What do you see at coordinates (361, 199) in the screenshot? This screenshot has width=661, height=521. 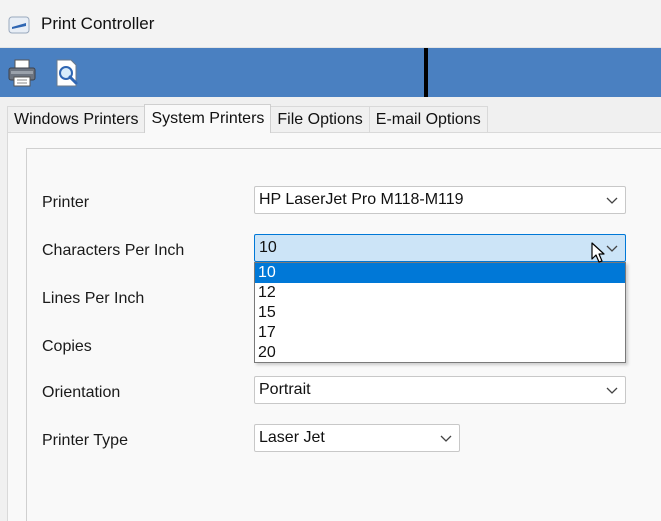 I see `printer-select-value: HP LaserJet Pro M118-M119` at bounding box center [361, 199].